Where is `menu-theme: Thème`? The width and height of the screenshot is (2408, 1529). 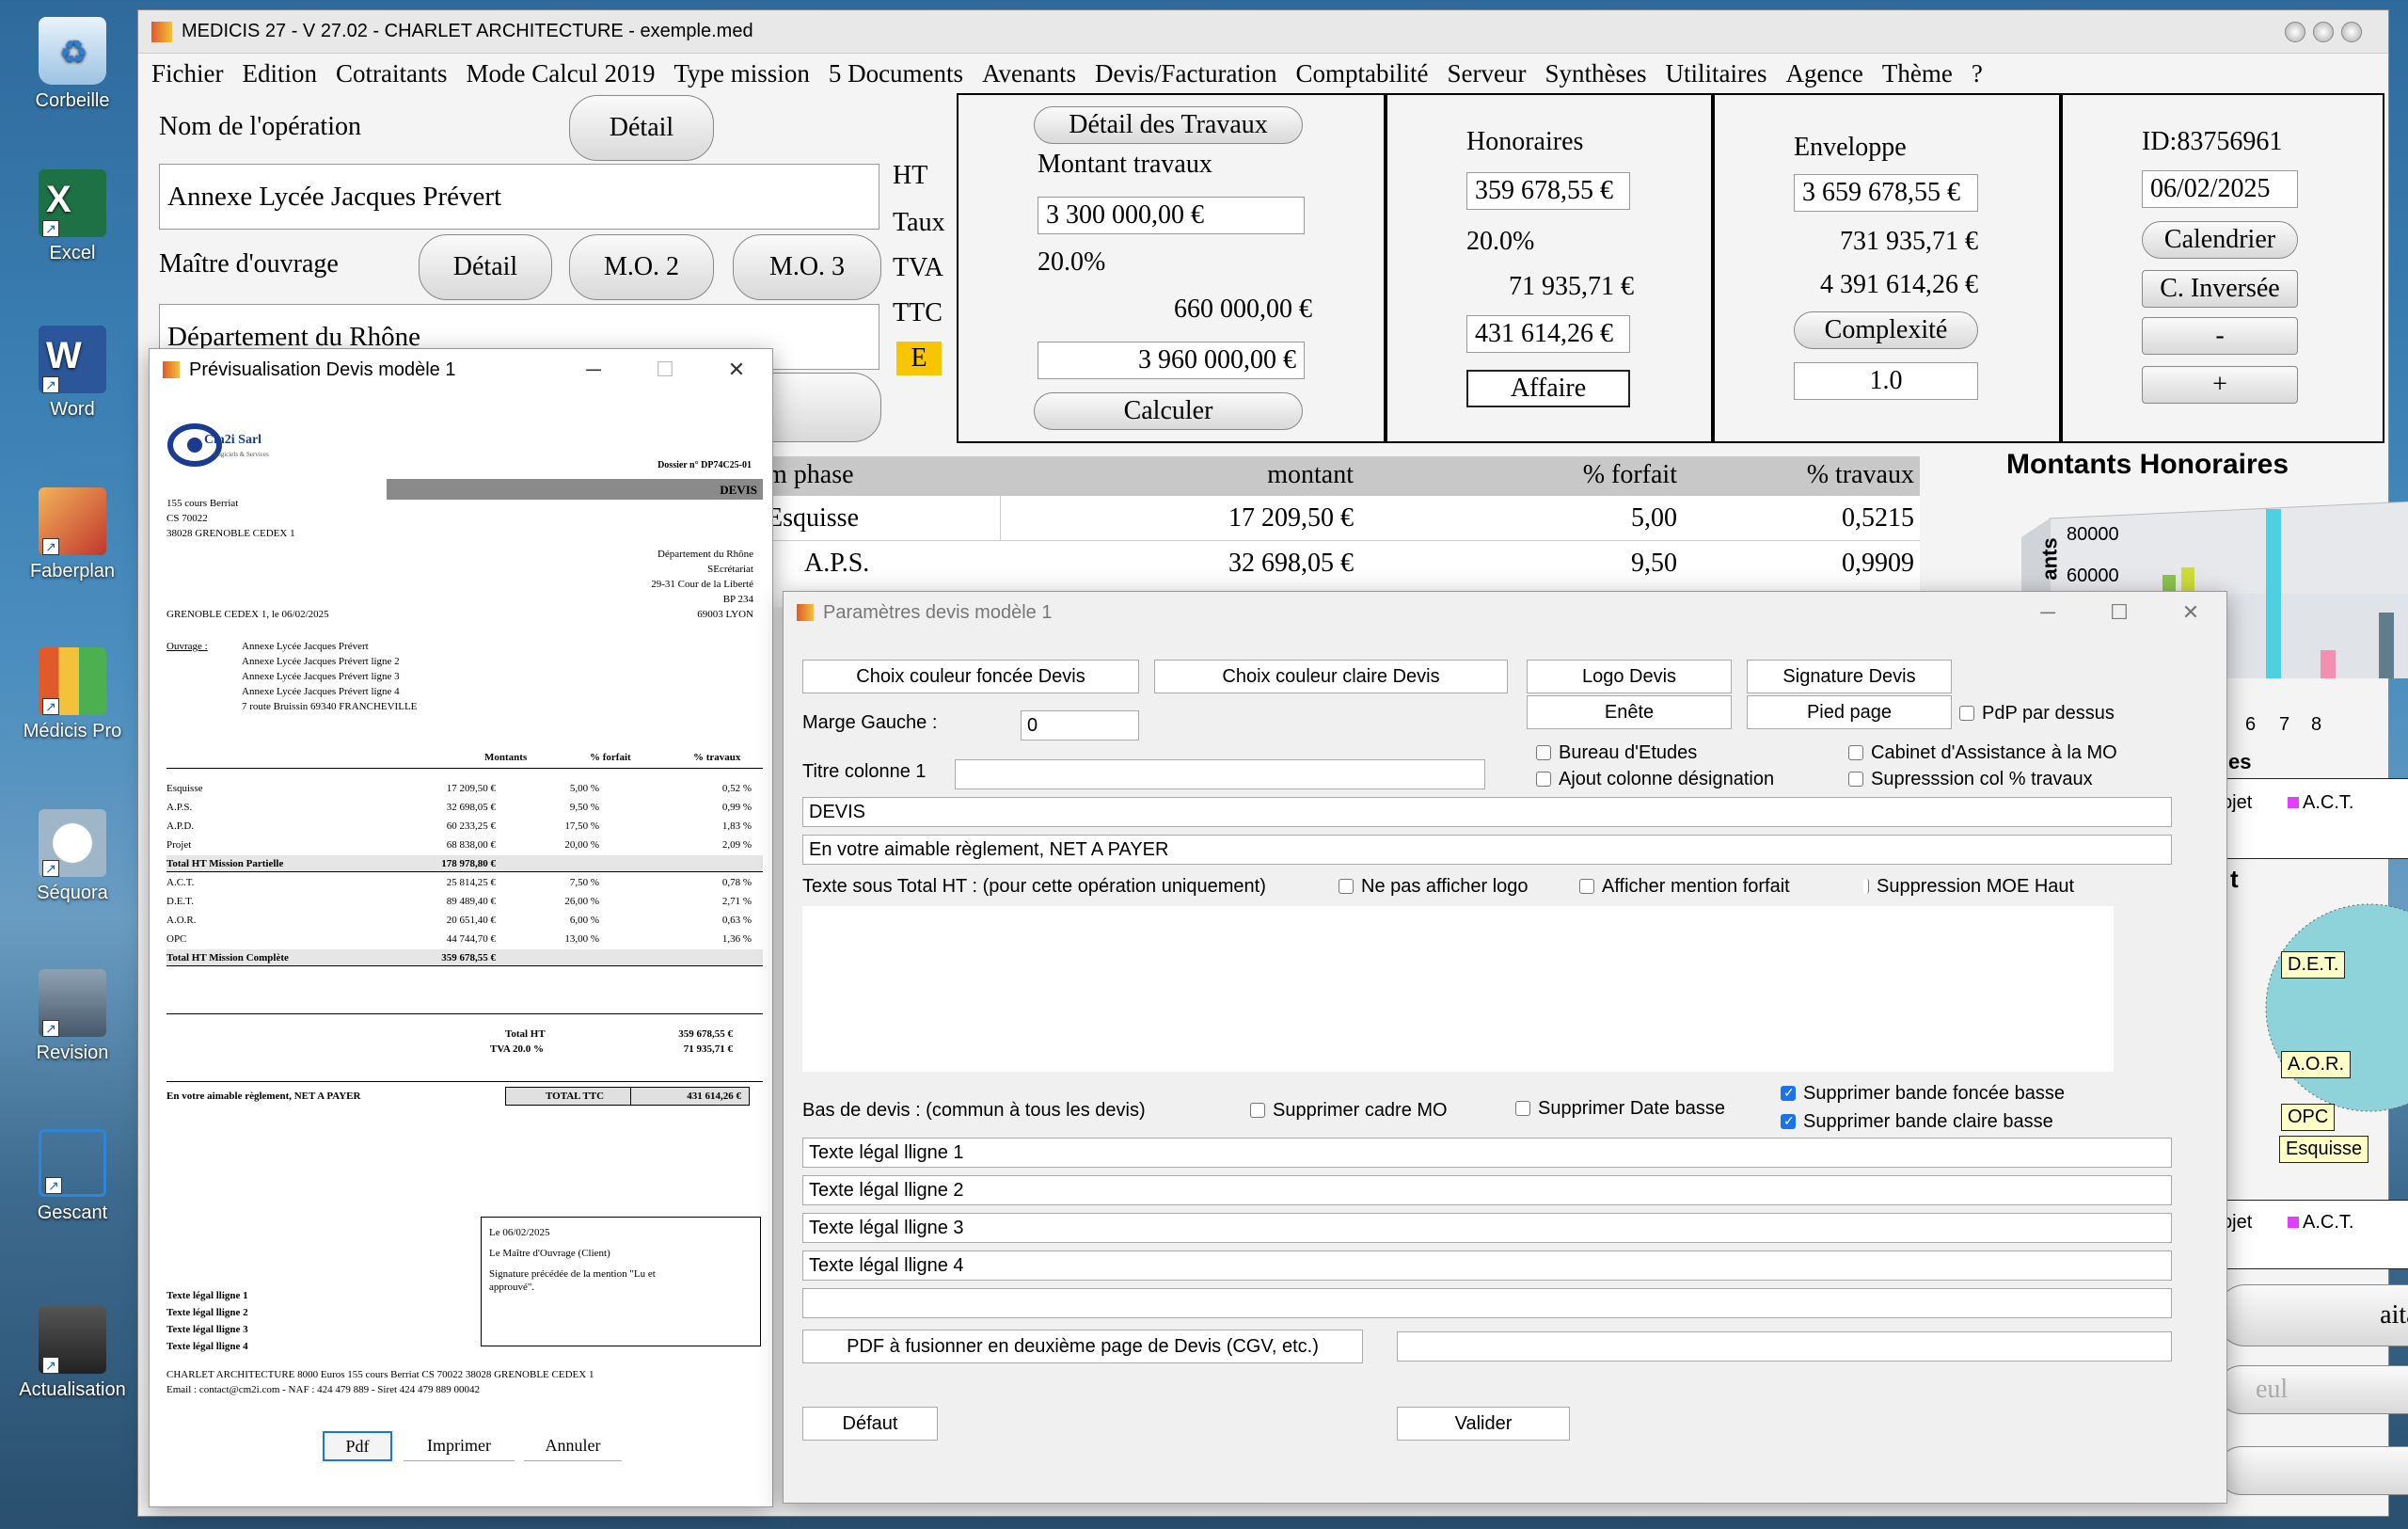
menu-theme: Thème is located at coordinates (1918, 74).